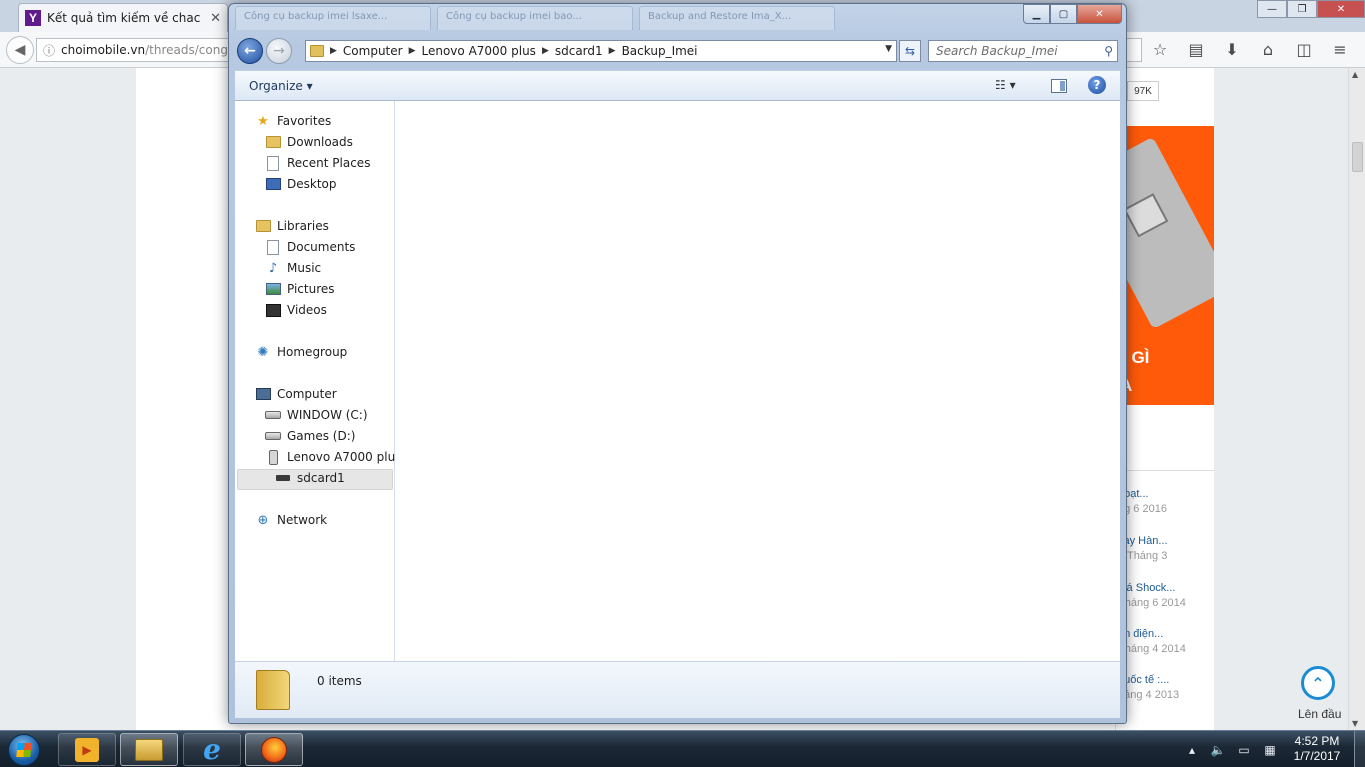 The height and width of the screenshot is (767, 1365). What do you see at coordinates (1099, 14) in the screenshot?
I see `explorer-close-button: ✕` at bounding box center [1099, 14].